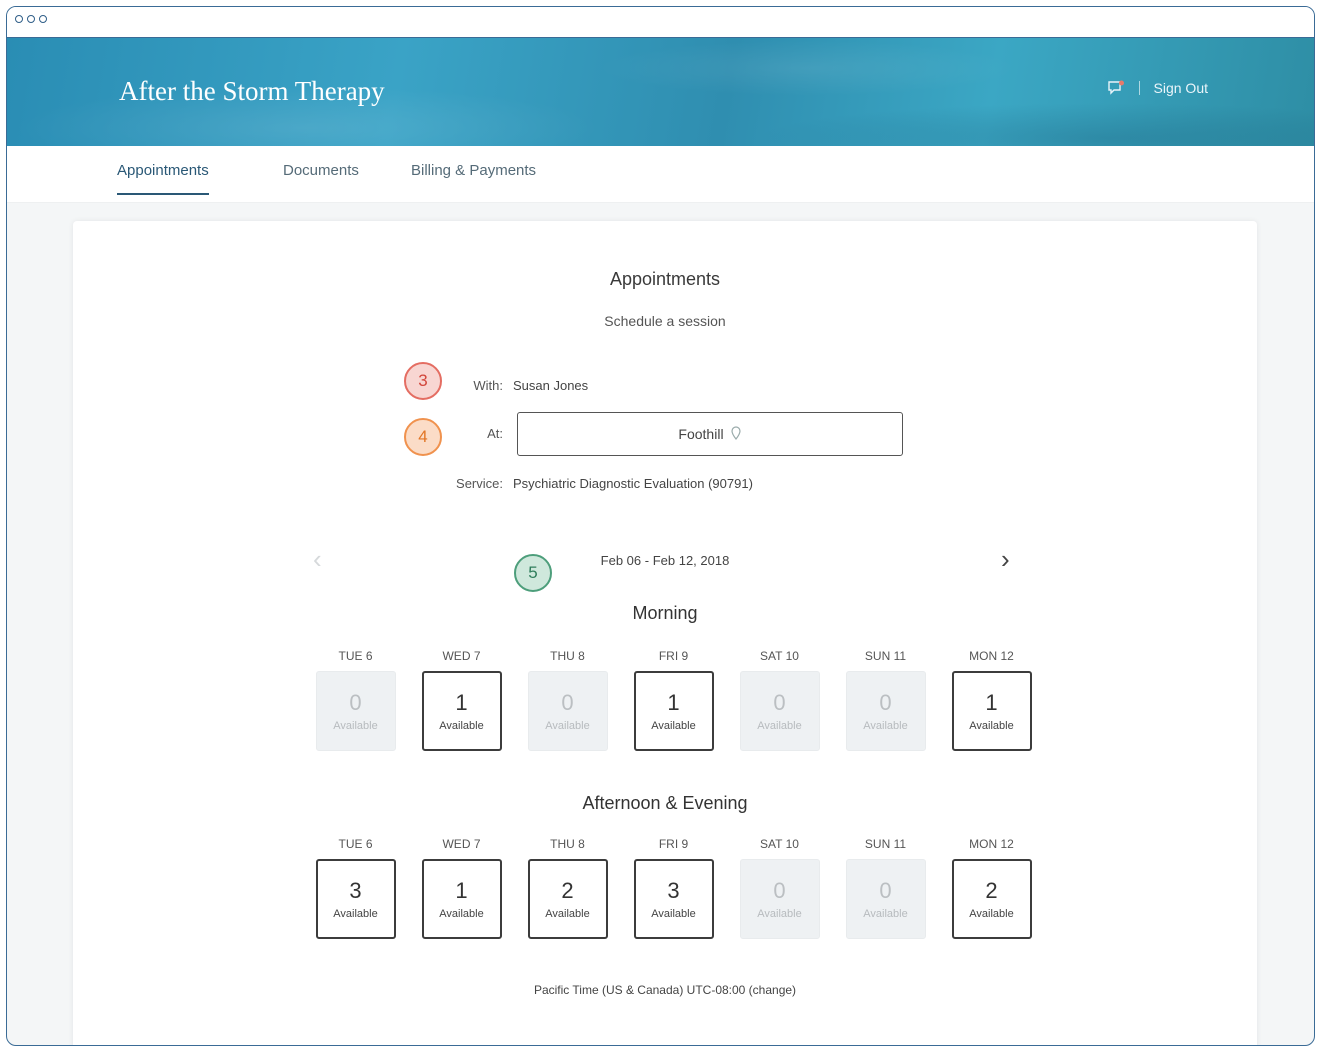 This screenshot has height=1048, width=1317. I want to click on afternoon-day-column: TUE 6 3 Available, so click(355, 888).